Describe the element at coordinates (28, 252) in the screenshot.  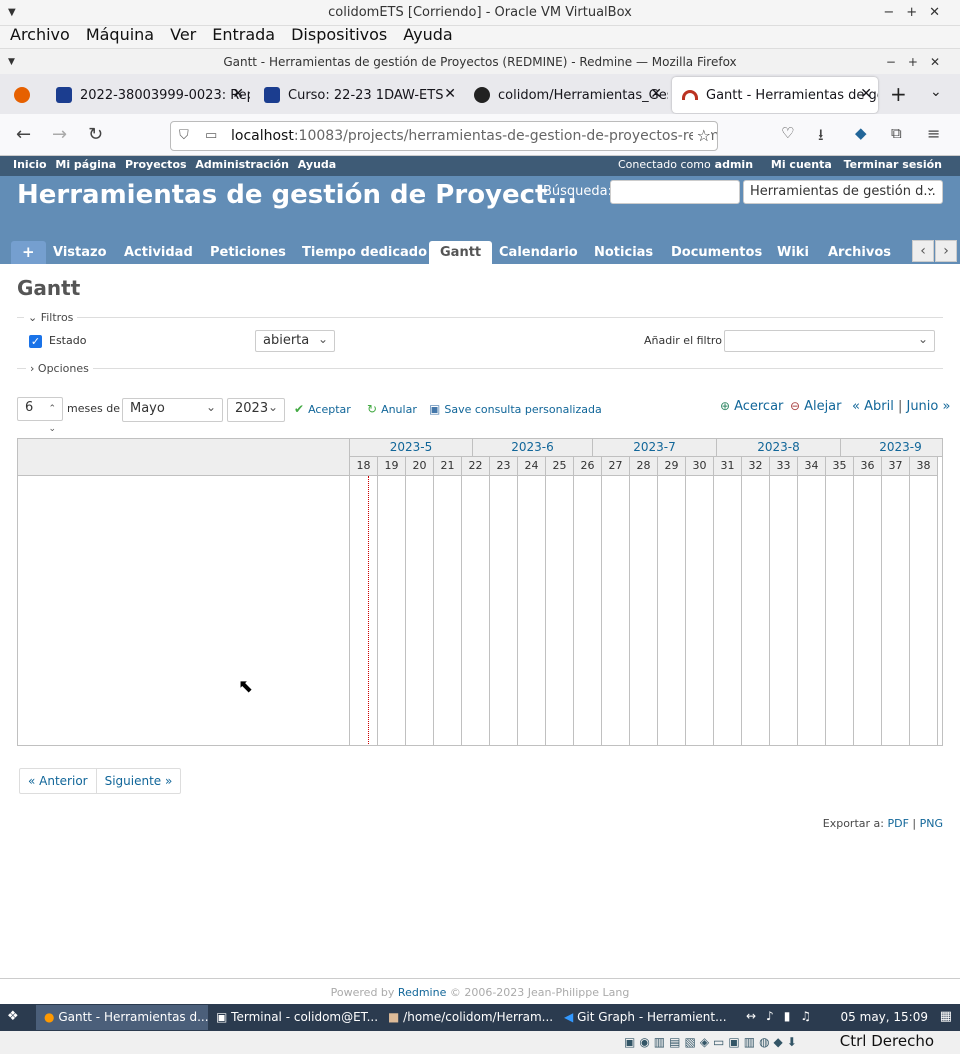
I see `new-object-button: +` at that location.